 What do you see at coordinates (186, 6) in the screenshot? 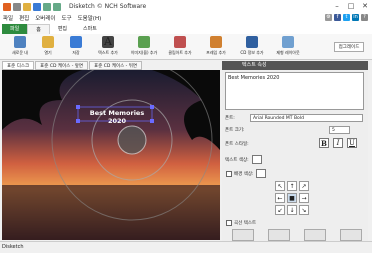
I see `title-bar: Disketch © NCH Software – □ ✕` at bounding box center [186, 6].